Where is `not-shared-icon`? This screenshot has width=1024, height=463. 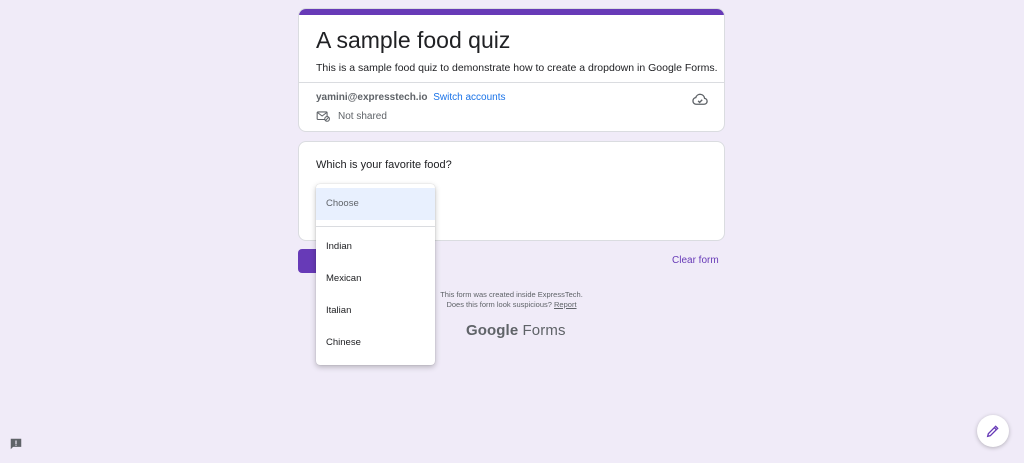 not-shared-icon is located at coordinates (323, 116).